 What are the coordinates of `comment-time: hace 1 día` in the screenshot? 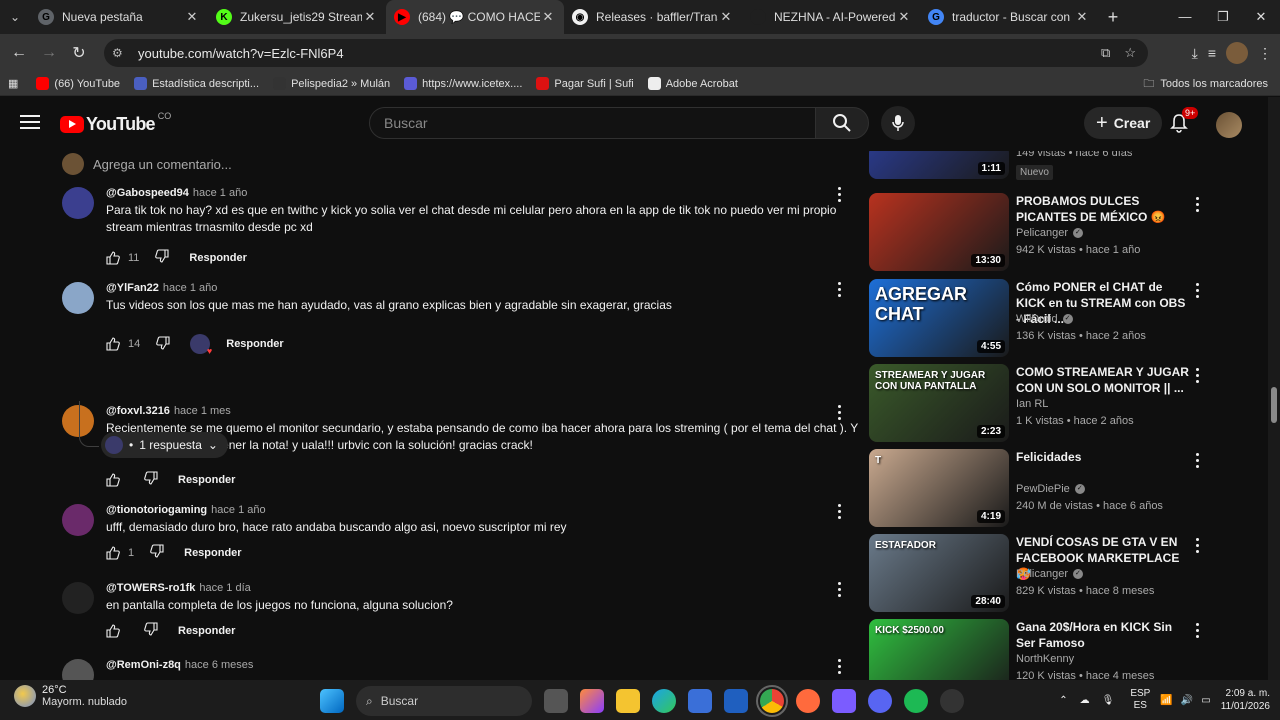 It's located at (224, 588).